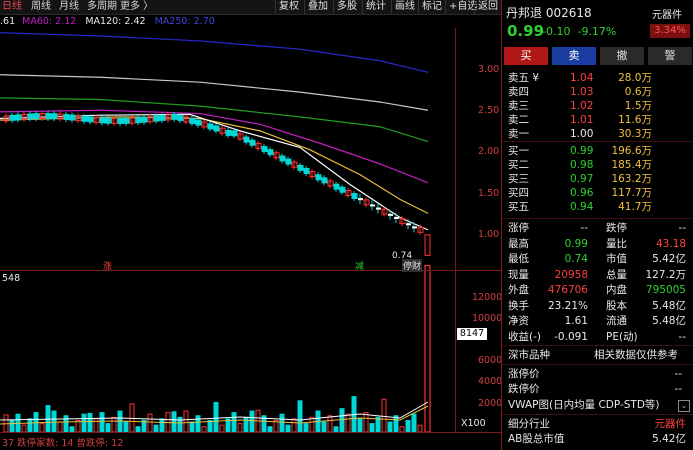 The height and width of the screenshot is (450, 693). I want to click on industry-link: 元器件, so click(671, 424).